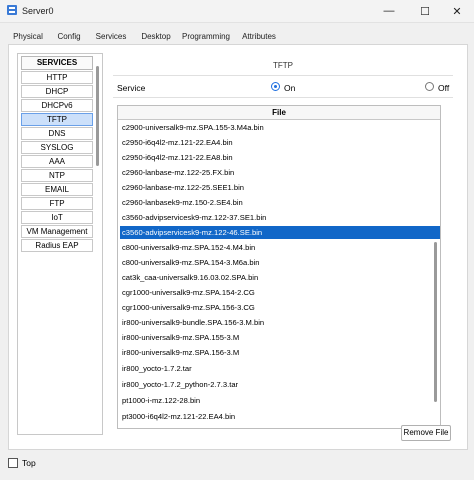  I want to click on service-on-label: On, so click(290, 88).